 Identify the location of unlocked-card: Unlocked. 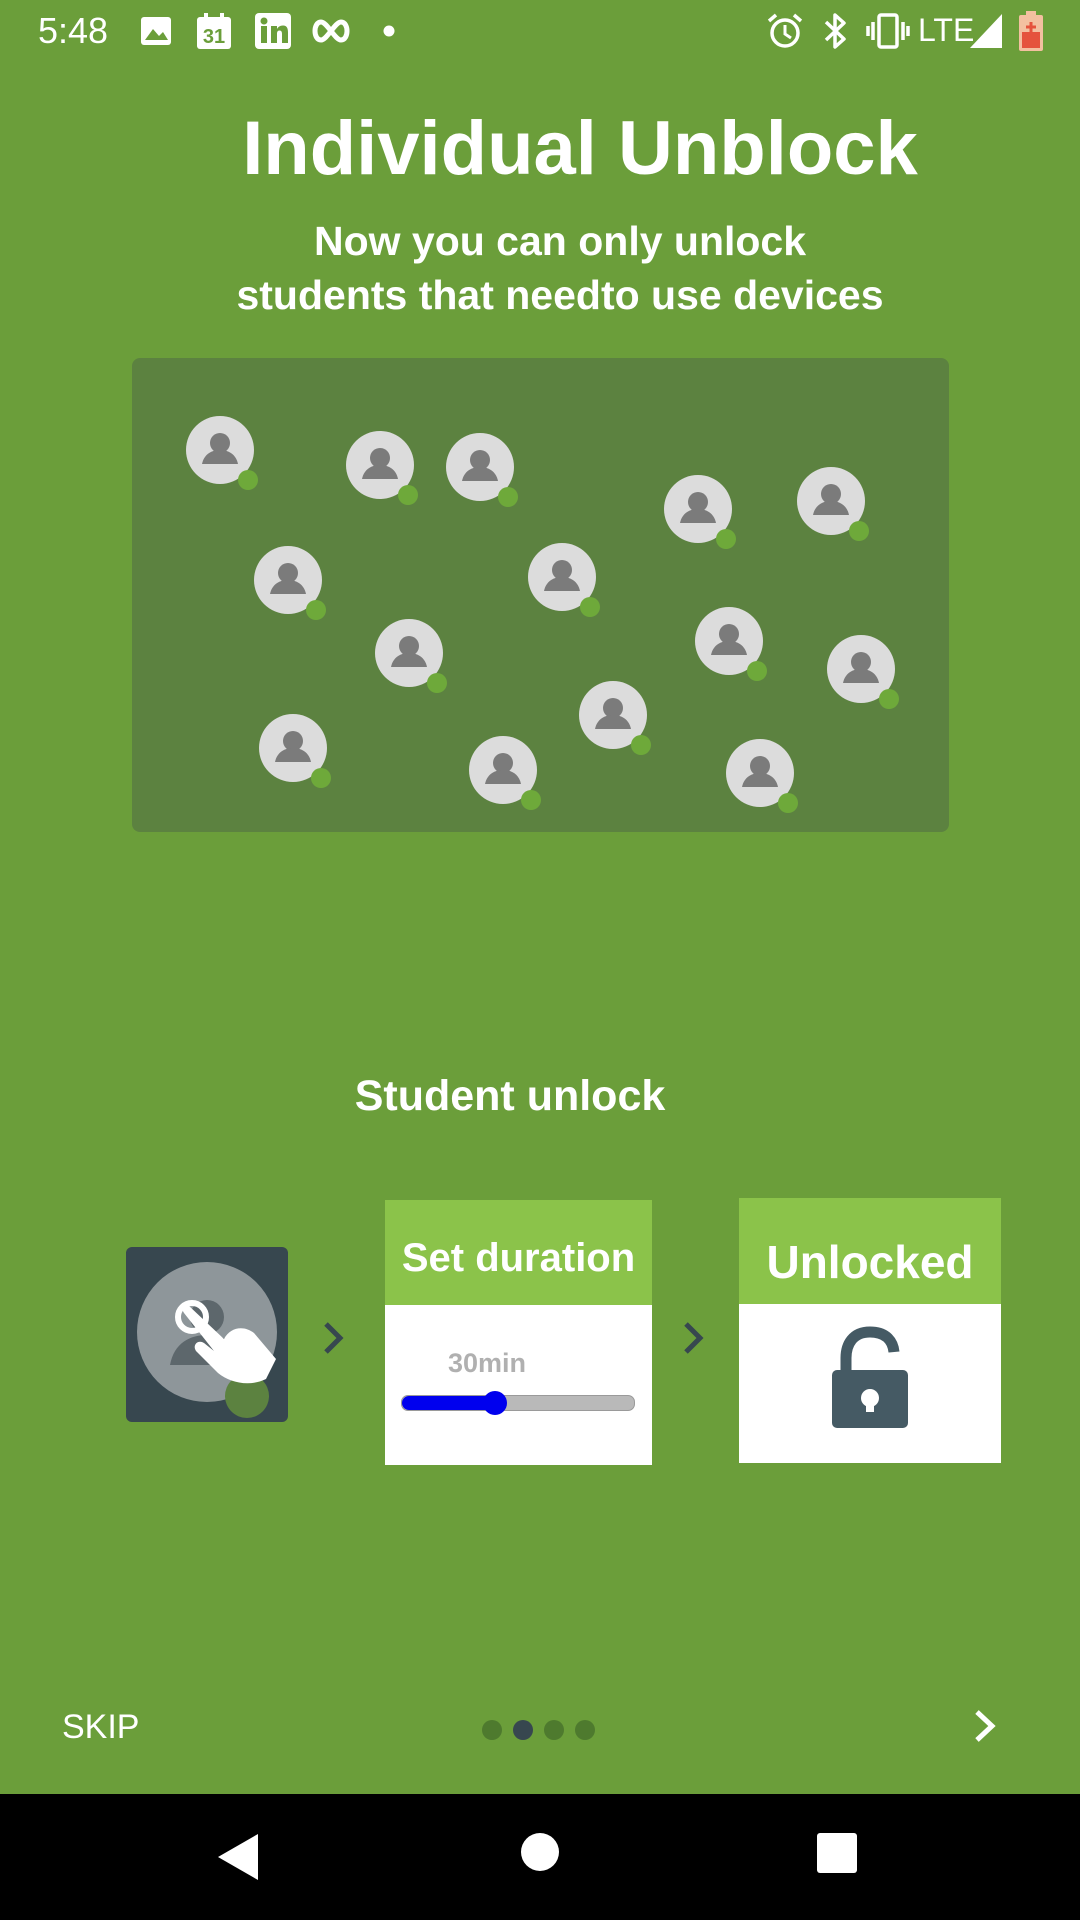
(870, 1330).